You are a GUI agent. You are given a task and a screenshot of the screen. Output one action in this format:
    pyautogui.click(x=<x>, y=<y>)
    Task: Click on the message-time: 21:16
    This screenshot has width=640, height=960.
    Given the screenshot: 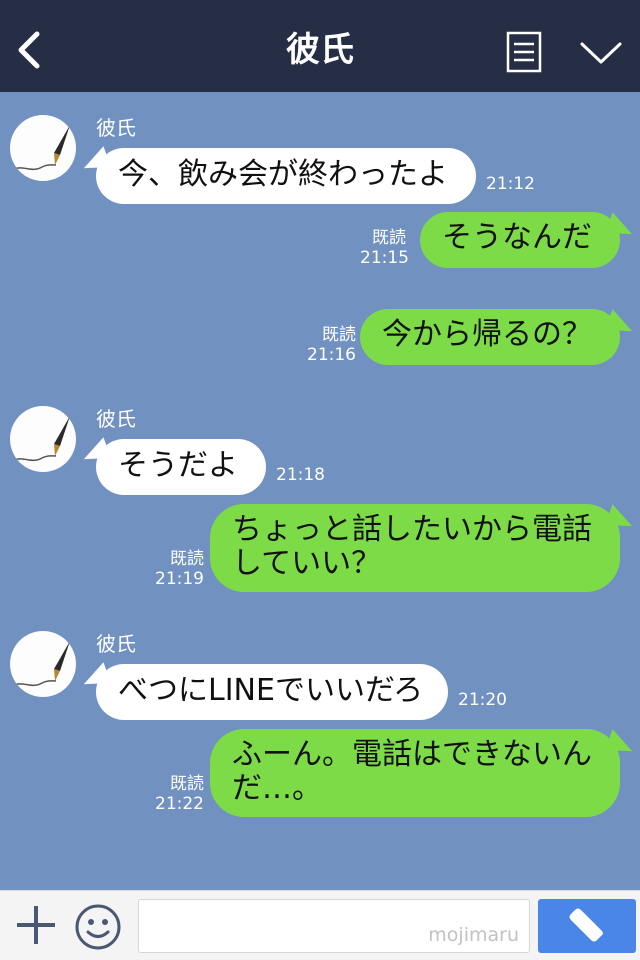 What is the action you would take?
    pyautogui.click(x=331, y=355)
    